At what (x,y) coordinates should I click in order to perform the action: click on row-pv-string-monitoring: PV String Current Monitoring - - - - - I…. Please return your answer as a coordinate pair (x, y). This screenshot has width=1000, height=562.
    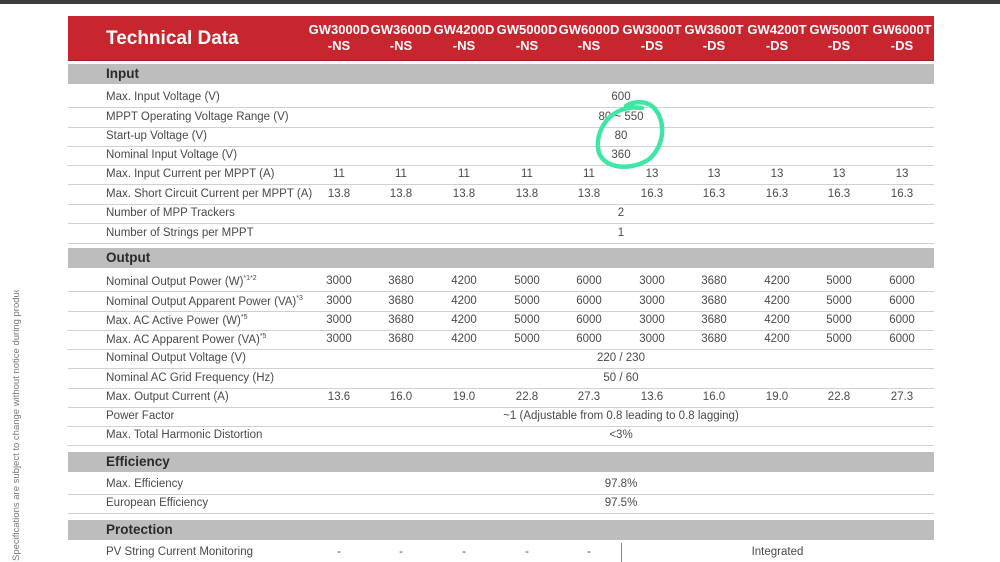
    Looking at the image, I should click on (501, 552).